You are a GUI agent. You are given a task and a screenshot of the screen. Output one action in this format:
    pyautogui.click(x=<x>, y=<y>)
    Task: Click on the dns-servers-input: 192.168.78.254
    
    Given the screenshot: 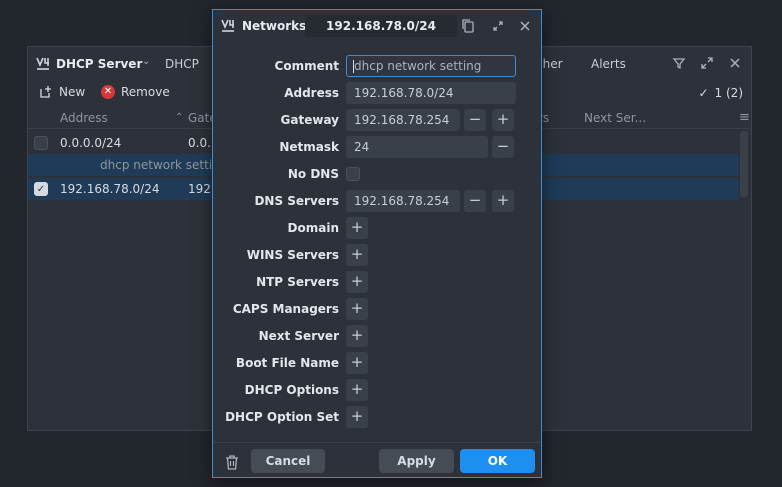 What is the action you would take?
    pyautogui.click(x=403, y=201)
    